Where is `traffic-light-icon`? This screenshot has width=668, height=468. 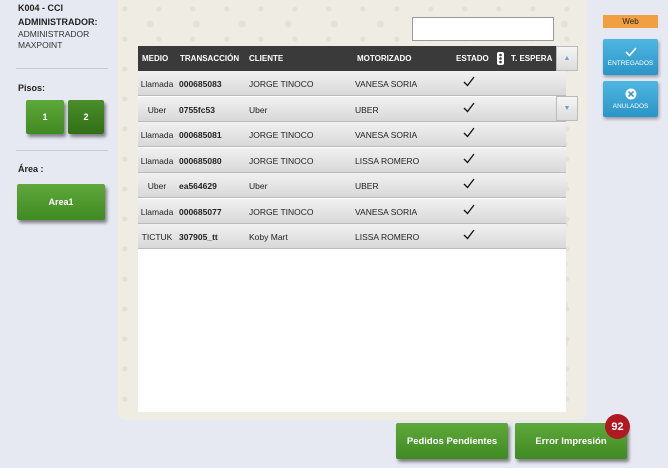
traffic-light-icon is located at coordinates (500, 58).